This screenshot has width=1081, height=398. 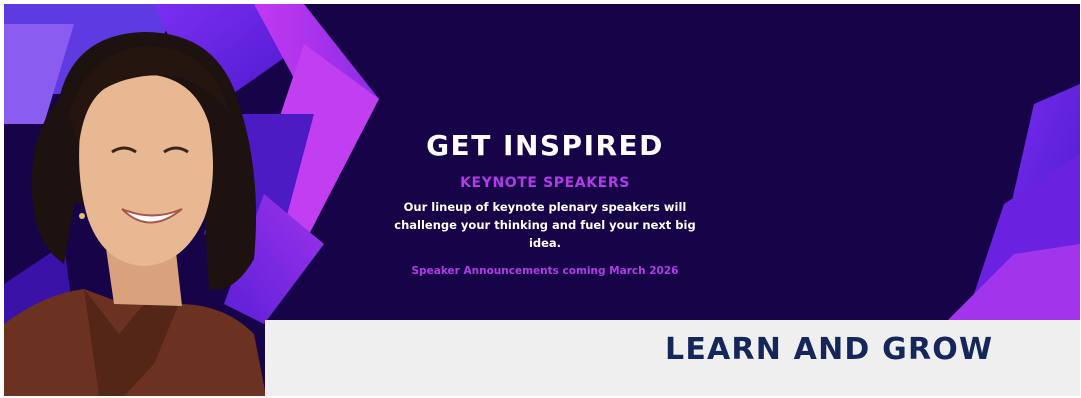 What do you see at coordinates (829, 349) in the screenshot?
I see `section-heading: LEARN AND GROW` at bounding box center [829, 349].